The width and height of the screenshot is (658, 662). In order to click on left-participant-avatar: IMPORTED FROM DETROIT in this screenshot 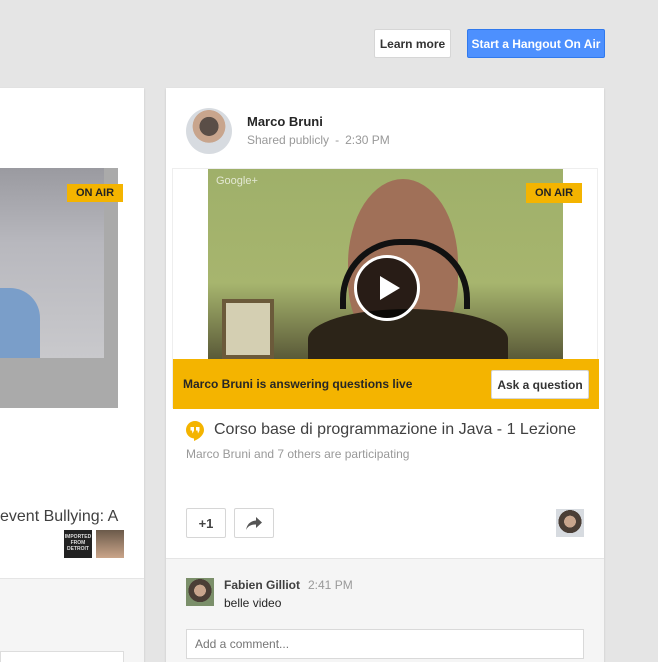, I will do `click(78, 544)`.